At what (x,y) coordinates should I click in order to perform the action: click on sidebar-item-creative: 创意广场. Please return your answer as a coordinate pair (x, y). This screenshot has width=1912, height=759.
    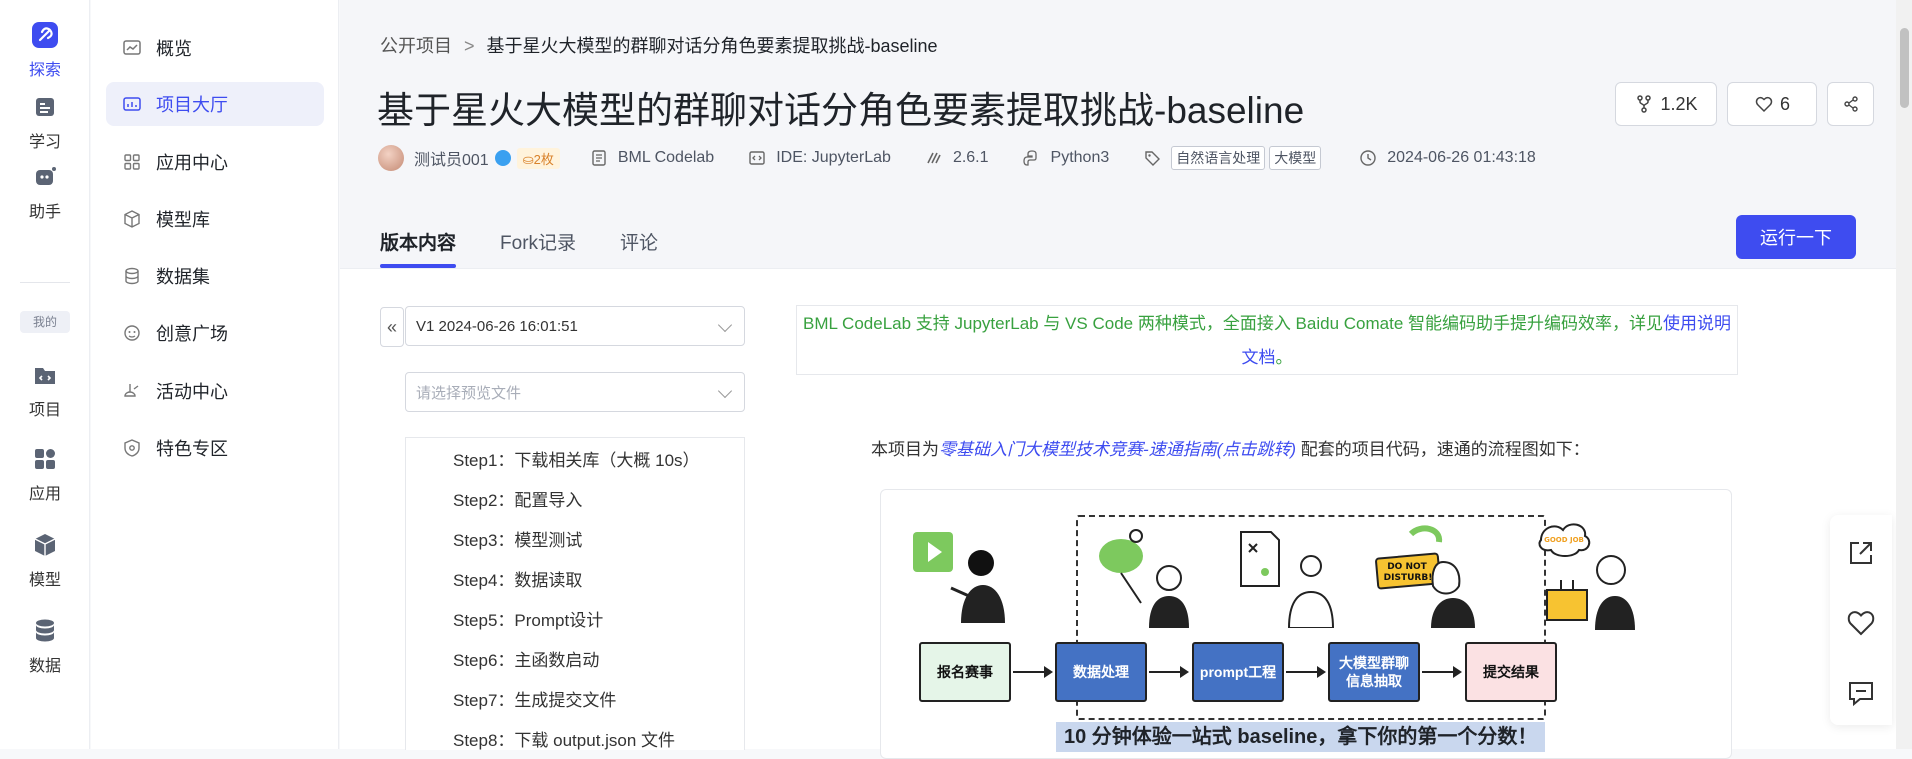
    Looking at the image, I should click on (215, 333).